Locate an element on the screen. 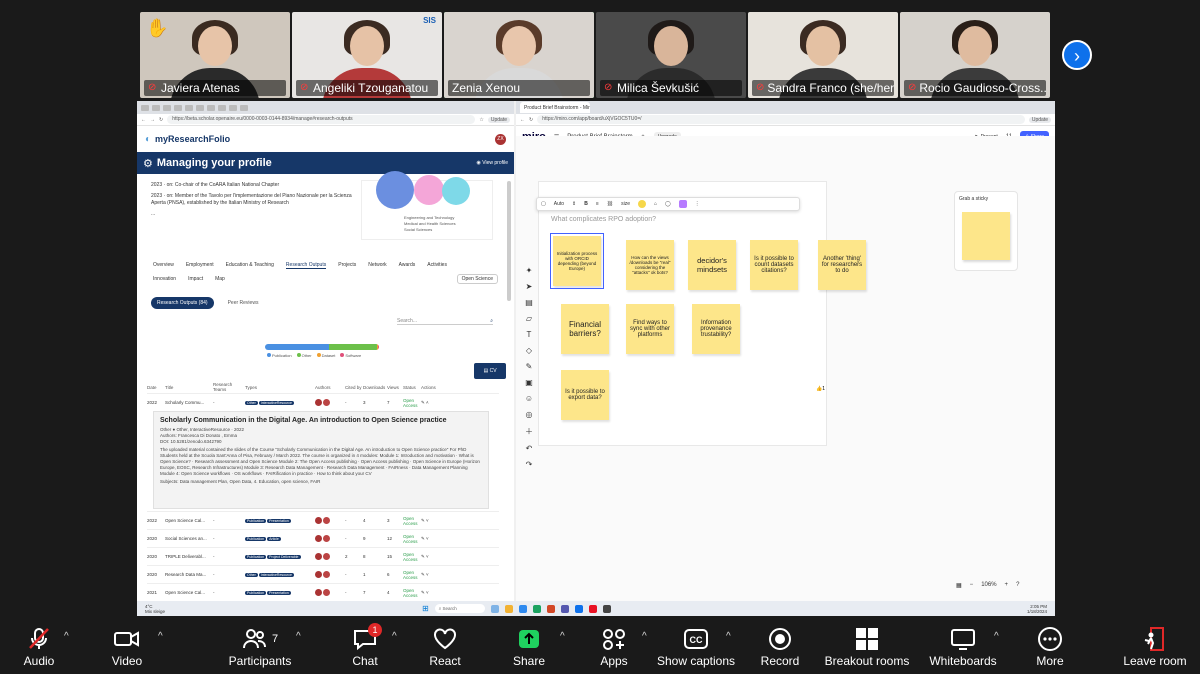  more-icon: ⋮ is located at coordinates (697, 204).